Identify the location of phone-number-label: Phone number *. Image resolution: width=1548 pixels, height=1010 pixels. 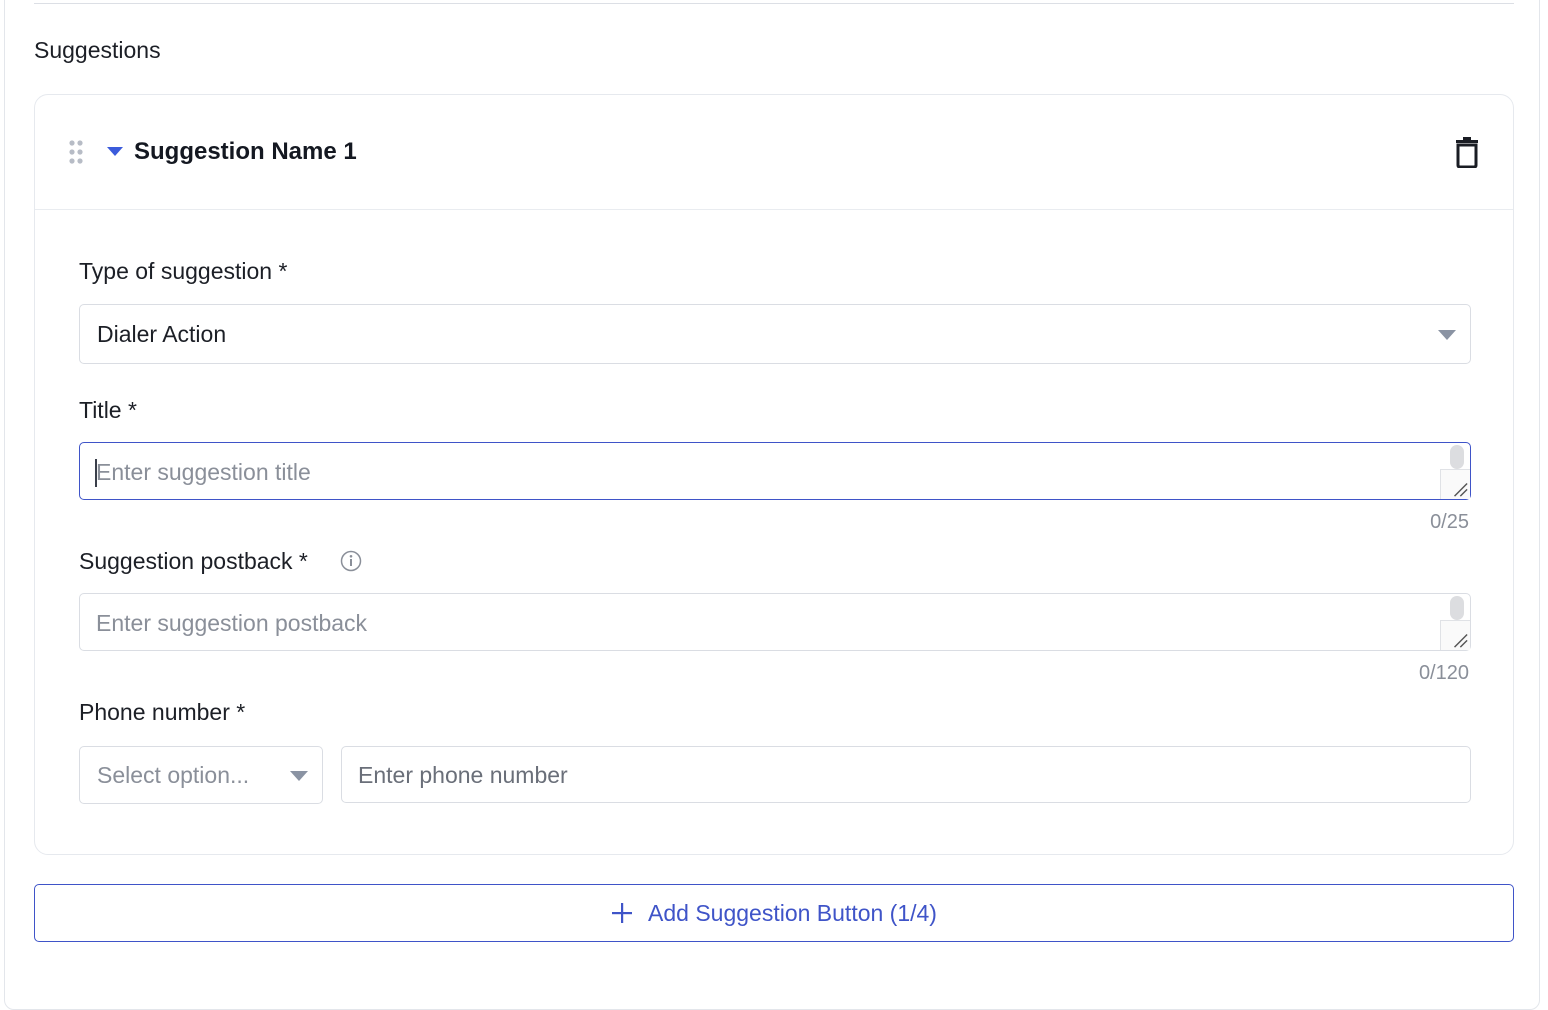
(162, 712).